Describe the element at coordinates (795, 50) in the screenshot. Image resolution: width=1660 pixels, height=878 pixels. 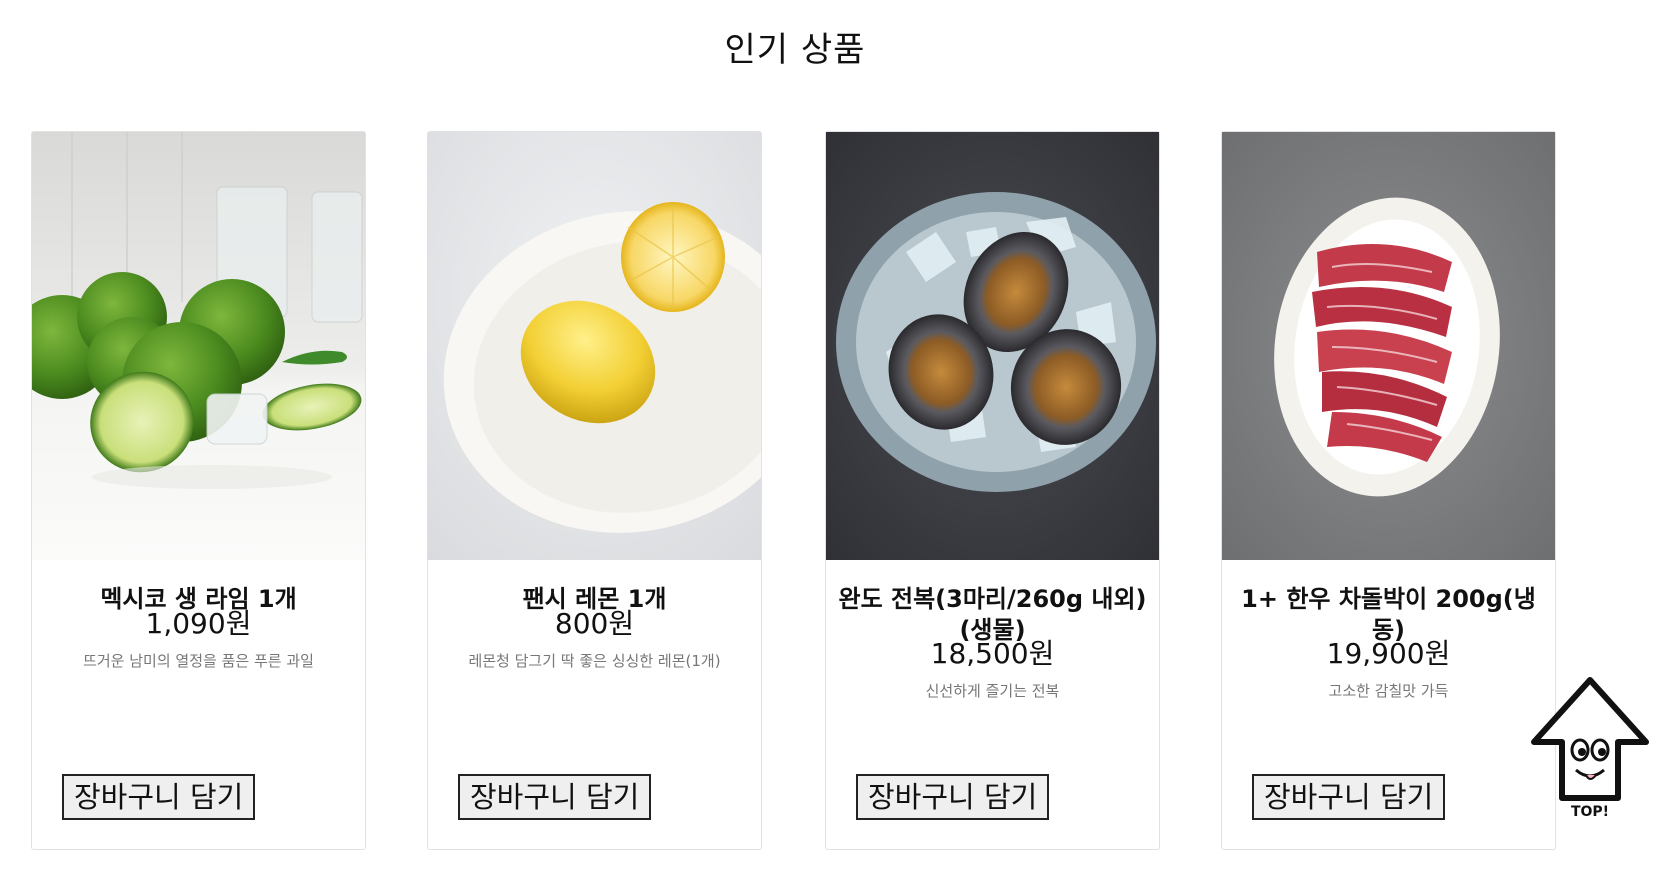
I see `section-title: 인기 상품` at that location.